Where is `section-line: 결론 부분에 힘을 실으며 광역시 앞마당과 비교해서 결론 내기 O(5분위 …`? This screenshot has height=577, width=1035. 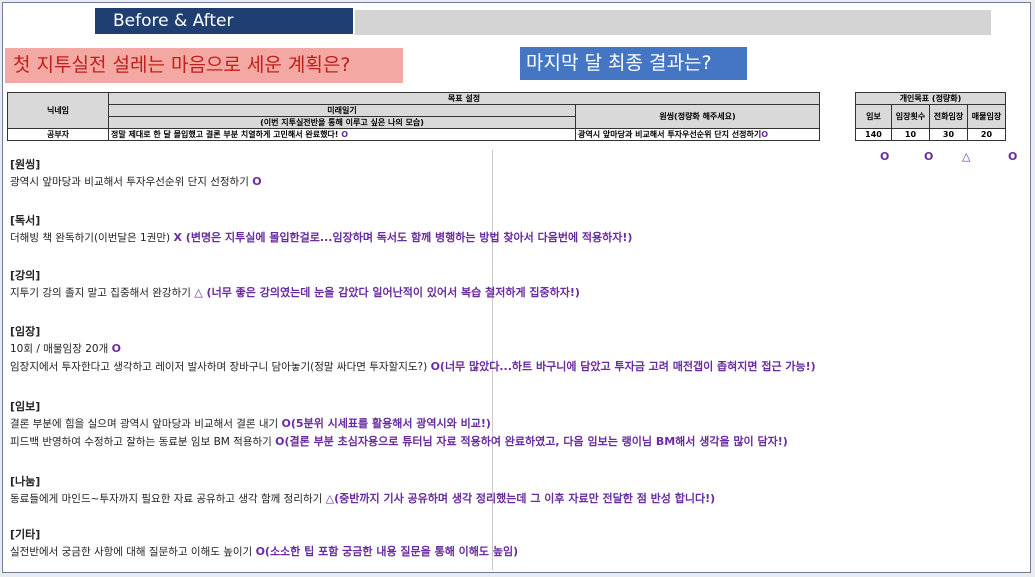 section-line: 결론 부분에 힘을 실으며 광역시 앞마당과 비교해서 결론 내기 O(5분위 … is located at coordinates (250, 423).